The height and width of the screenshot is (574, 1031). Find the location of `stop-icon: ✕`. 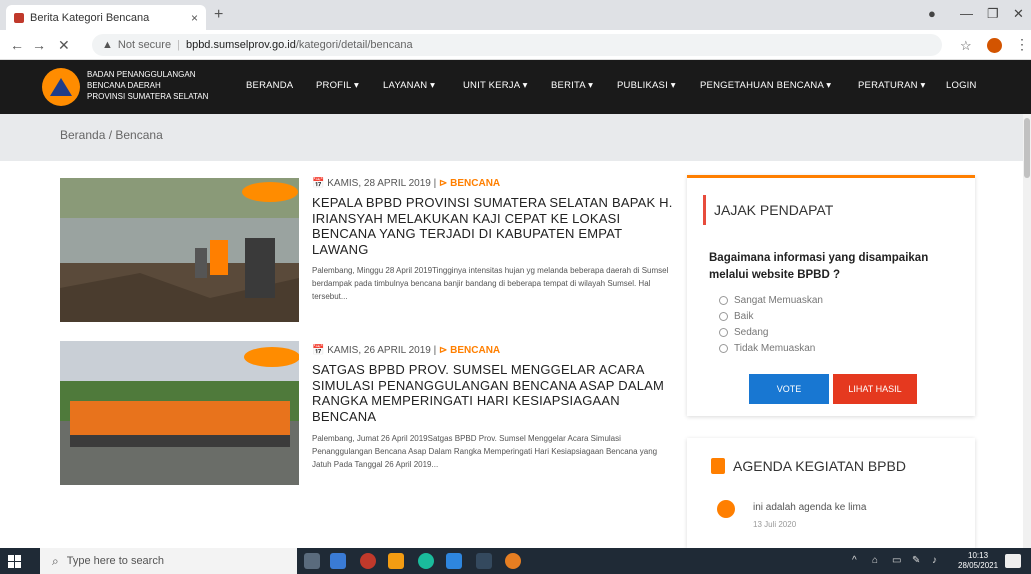

stop-icon: ✕ is located at coordinates (64, 45).